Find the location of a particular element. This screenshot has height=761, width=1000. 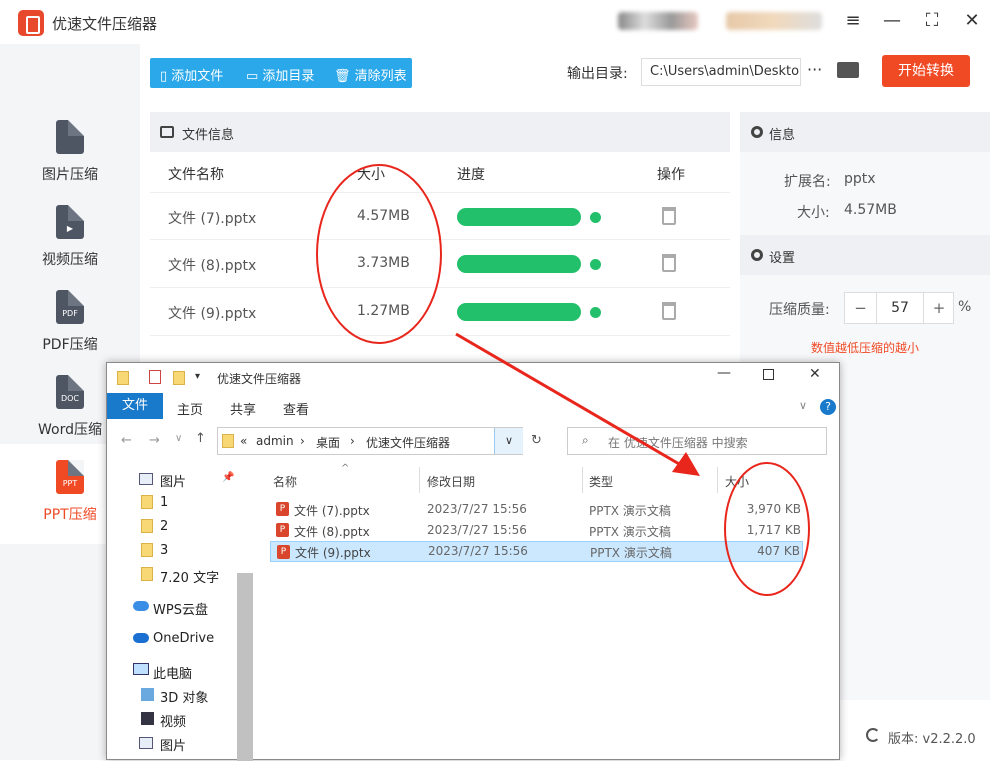

file-row: 文件 (9).pptx 1.27MB is located at coordinates (440, 312).